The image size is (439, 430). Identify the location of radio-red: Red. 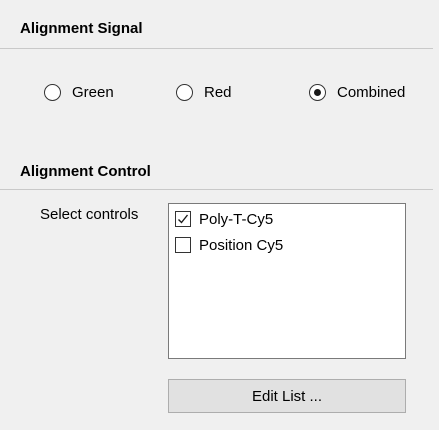
(204, 92).